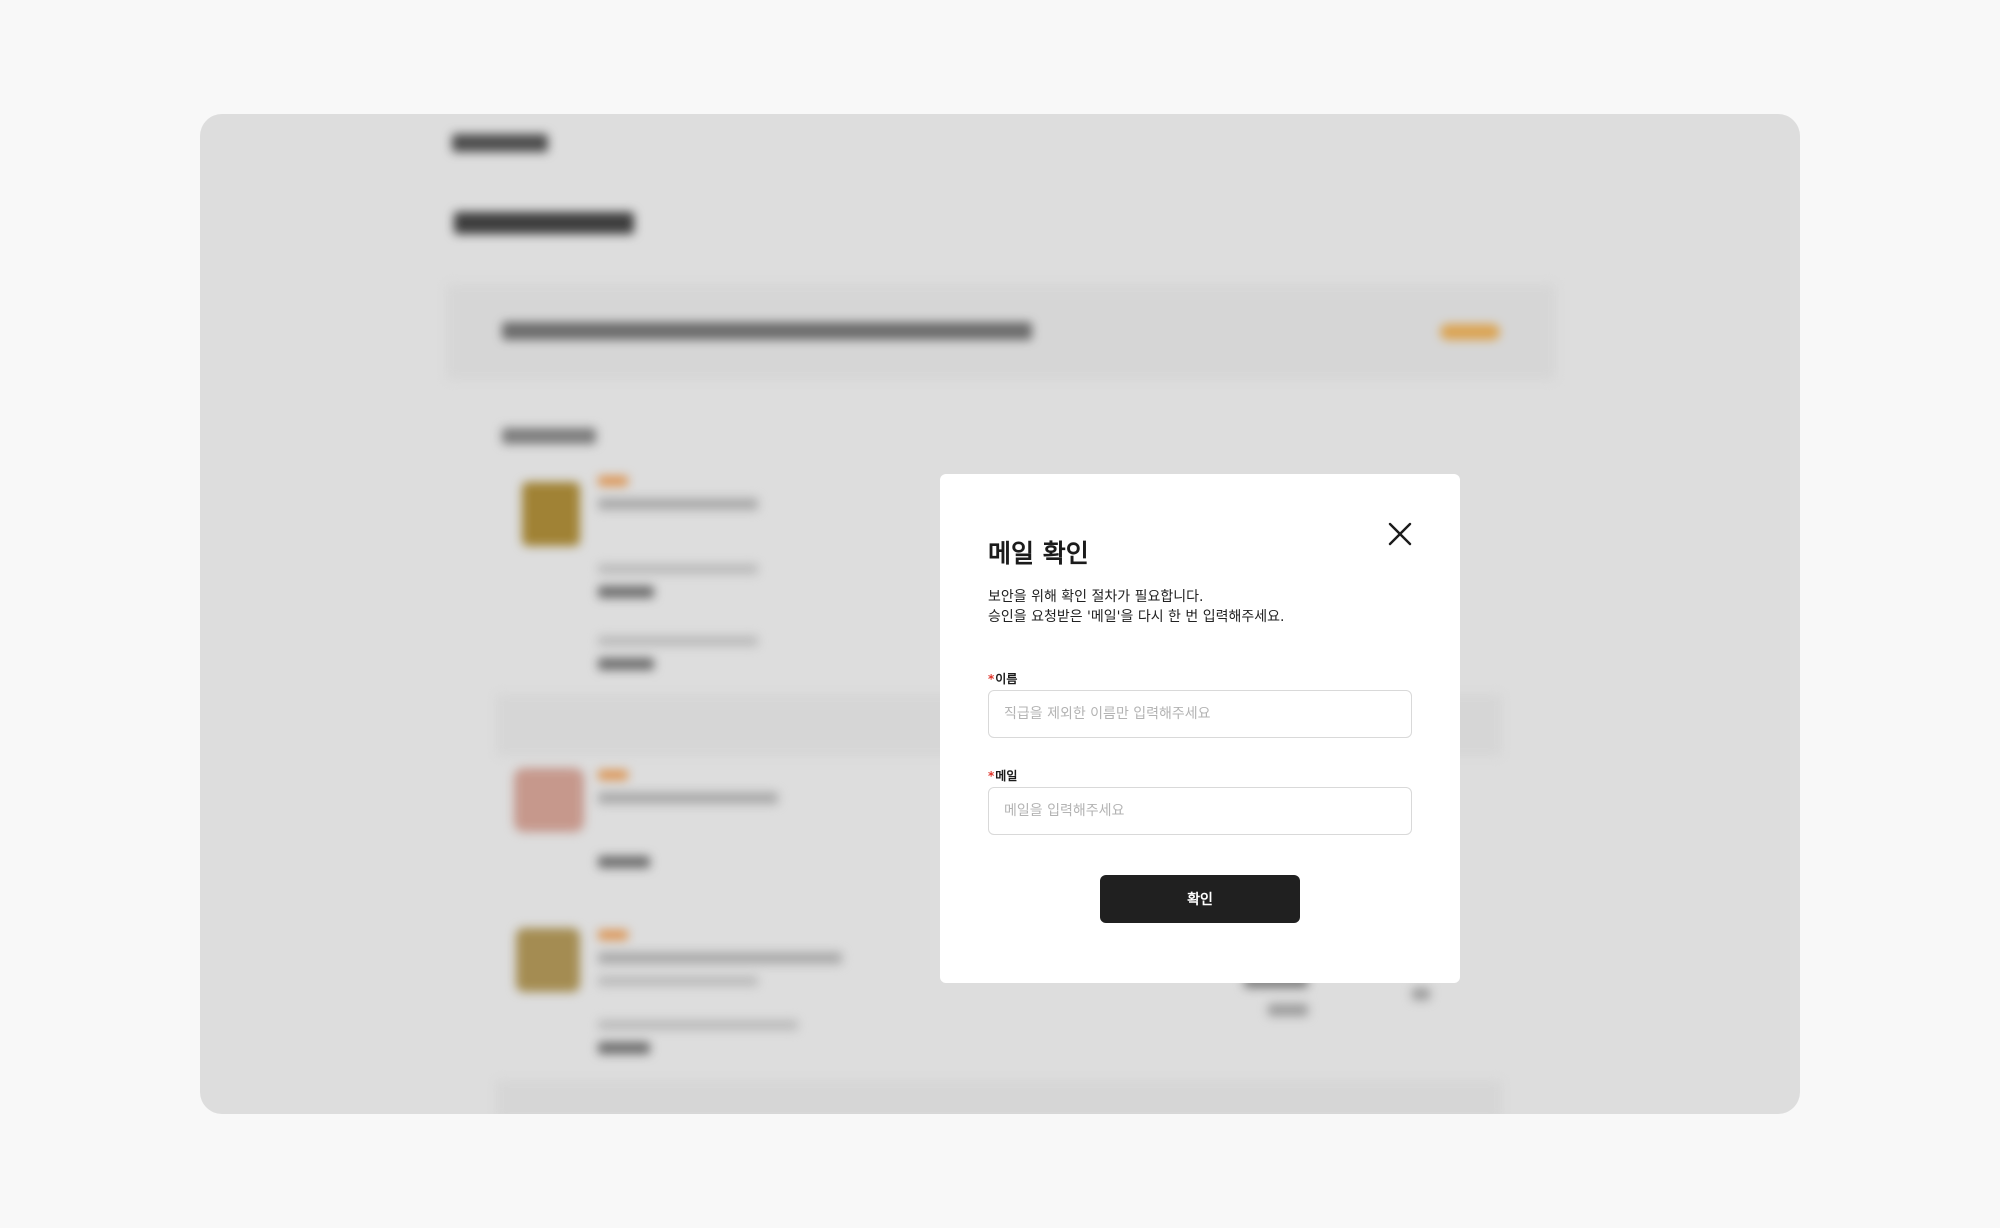  I want to click on email-label: *메일, so click(1002, 775).